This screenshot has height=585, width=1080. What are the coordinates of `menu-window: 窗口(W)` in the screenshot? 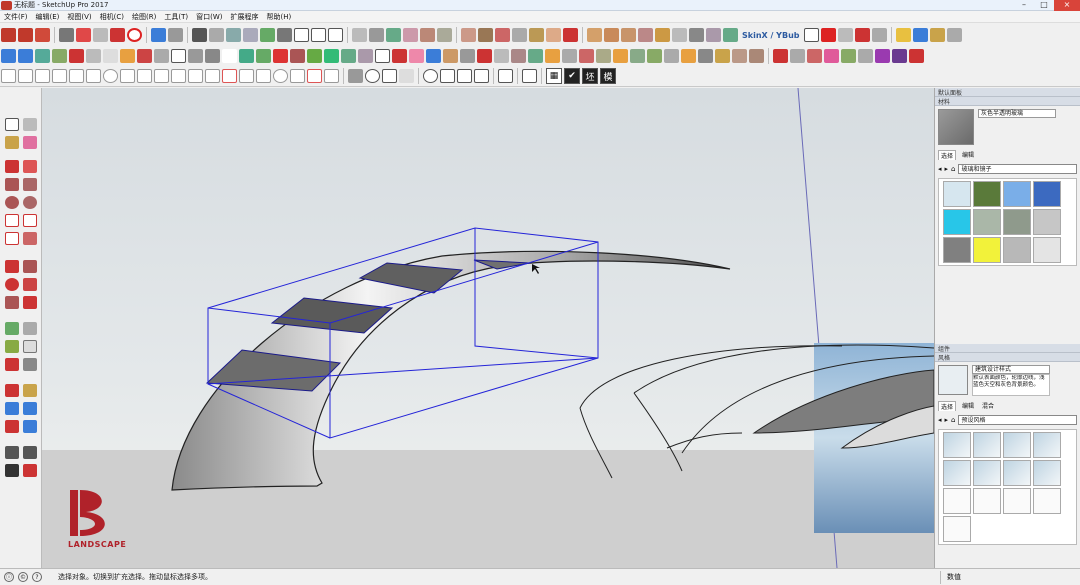 It's located at (209, 17).